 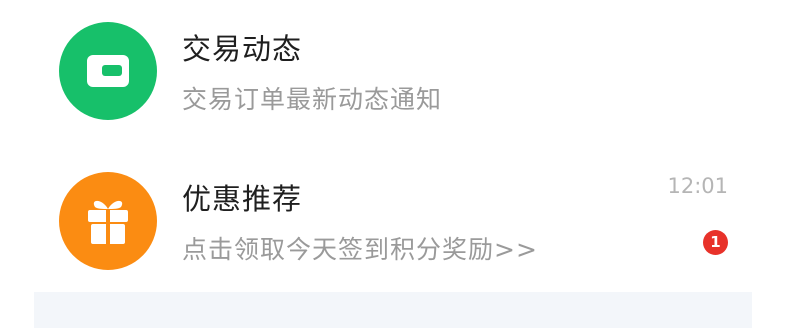 What do you see at coordinates (697, 186) in the screenshot?
I see `message-time: 12:01` at bounding box center [697, 186].